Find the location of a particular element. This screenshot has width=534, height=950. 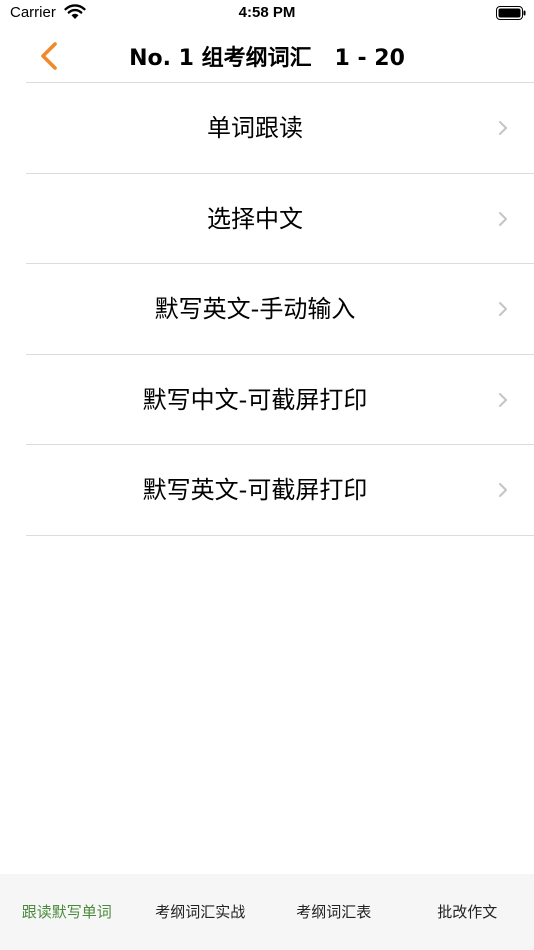

menu-item-label: 单词跟读 is located at coordinates (255, 128).